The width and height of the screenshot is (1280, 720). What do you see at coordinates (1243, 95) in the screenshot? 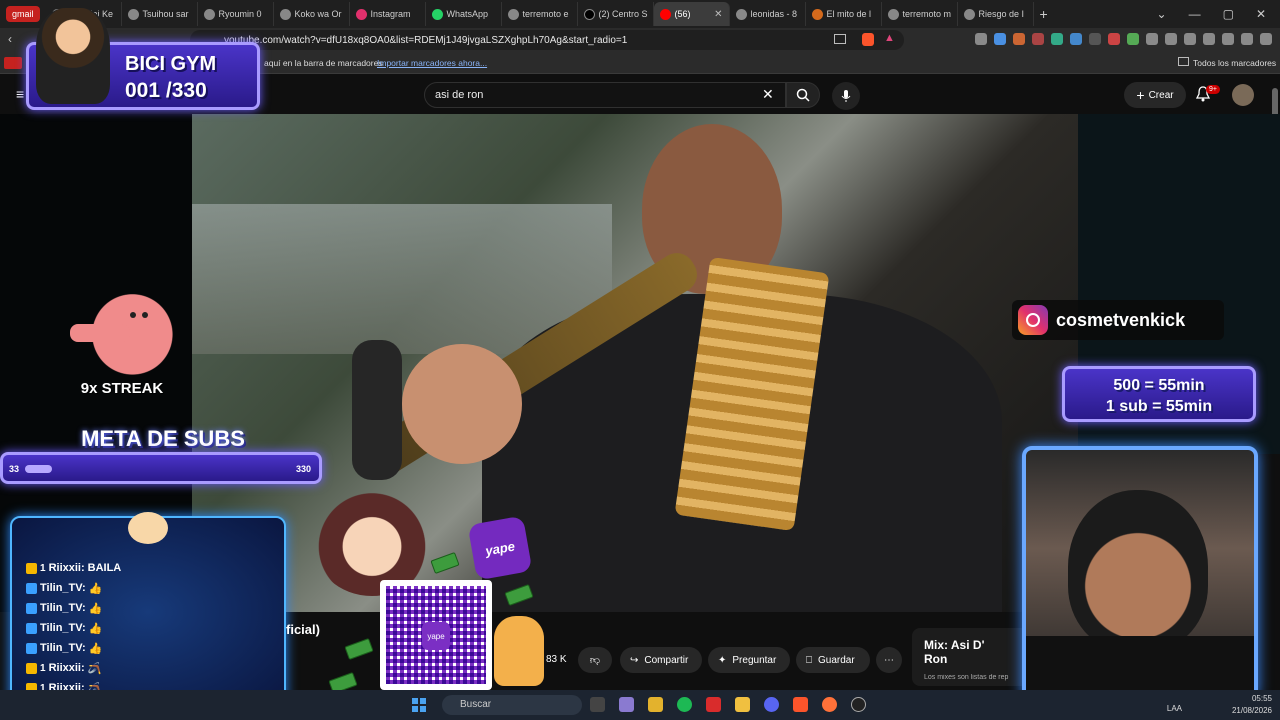
I see `account-avatar` at bounding box center [1243, 95].